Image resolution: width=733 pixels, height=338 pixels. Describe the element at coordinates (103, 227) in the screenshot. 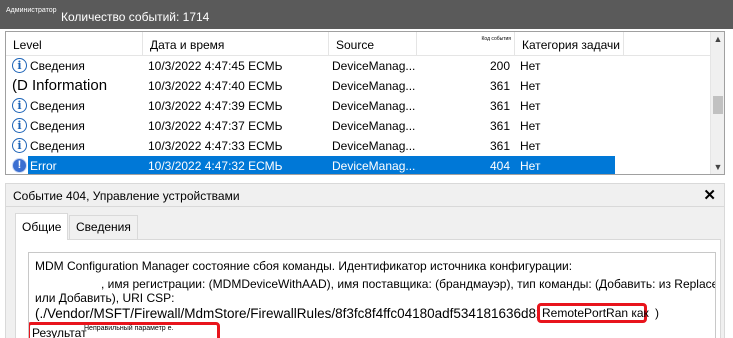

I see `tab-details: Сведения` at that location.